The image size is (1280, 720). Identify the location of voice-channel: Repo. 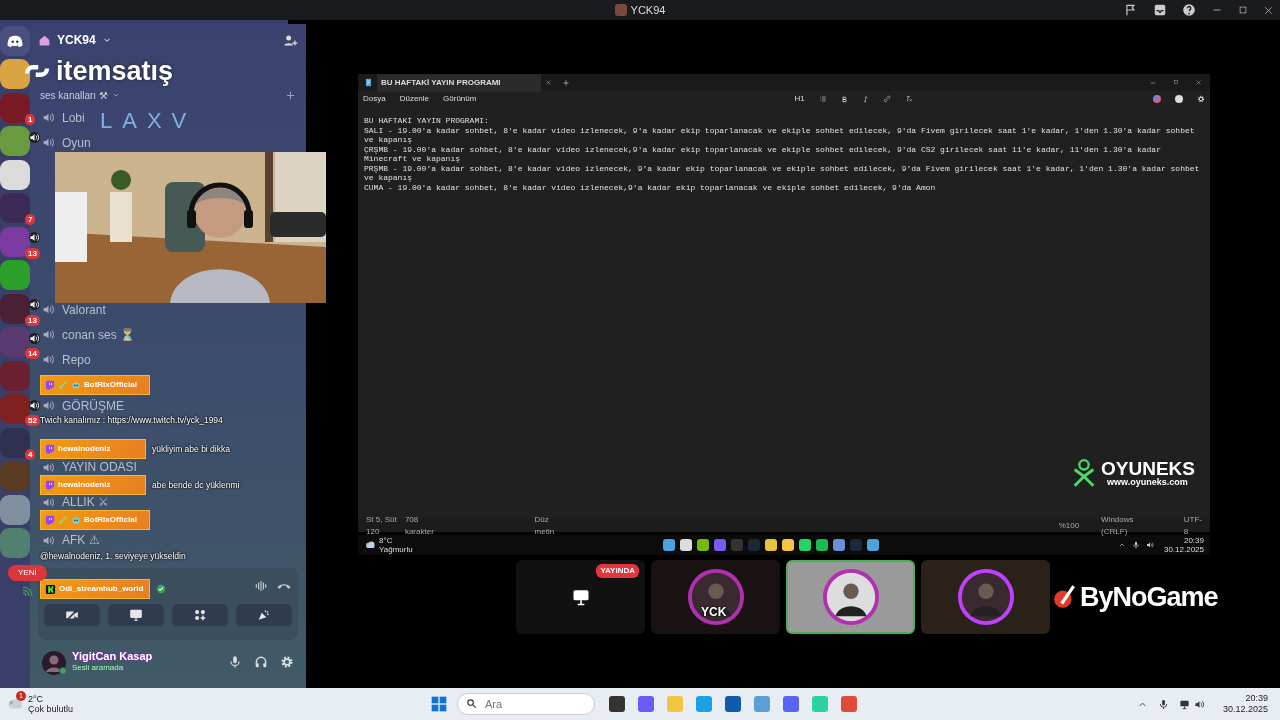
(76, 359).